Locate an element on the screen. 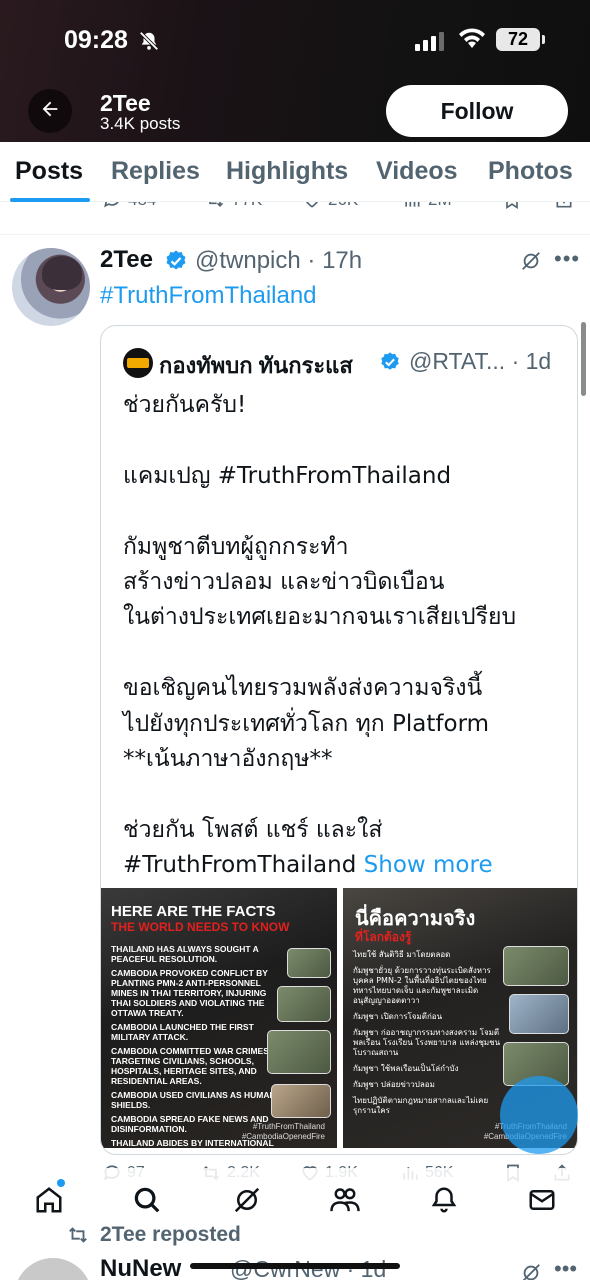  profile-header: 09:28 72 2Tee 3.4K posts Follow is located at coordinates (295, 71).